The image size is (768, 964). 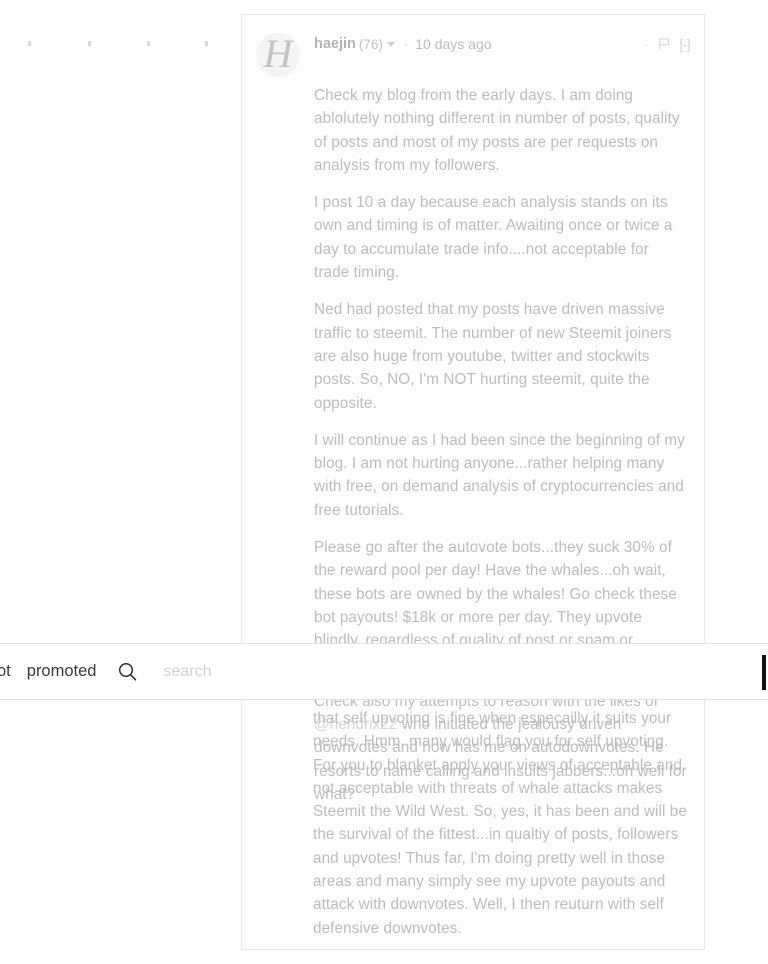 I want to click on search-icon, so click(x=127, y=671).